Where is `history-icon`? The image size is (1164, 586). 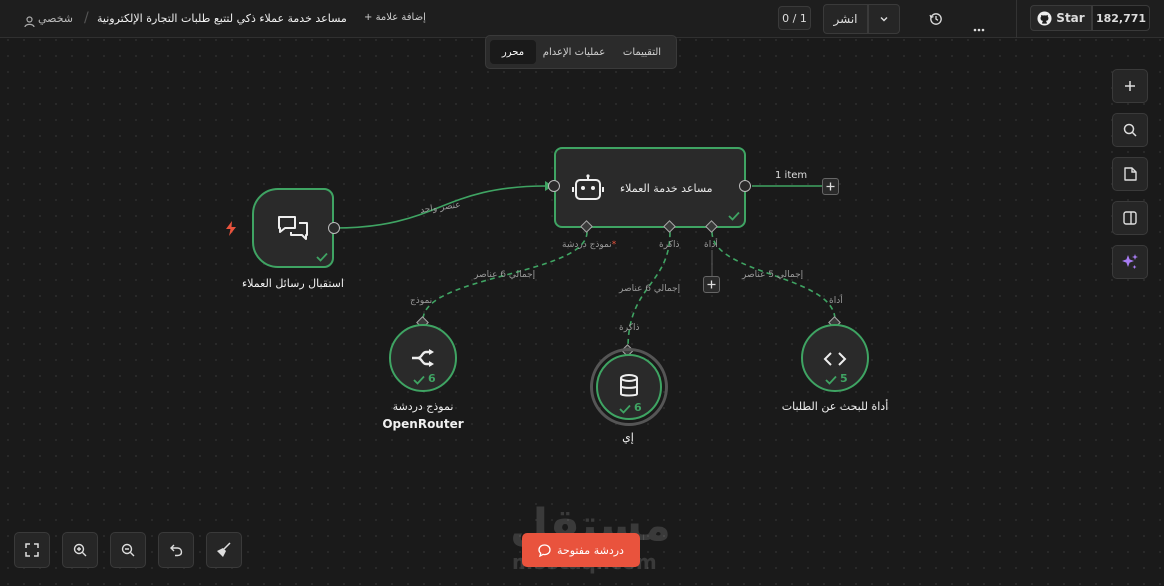 history-icon is located at coordinates (936, 20).